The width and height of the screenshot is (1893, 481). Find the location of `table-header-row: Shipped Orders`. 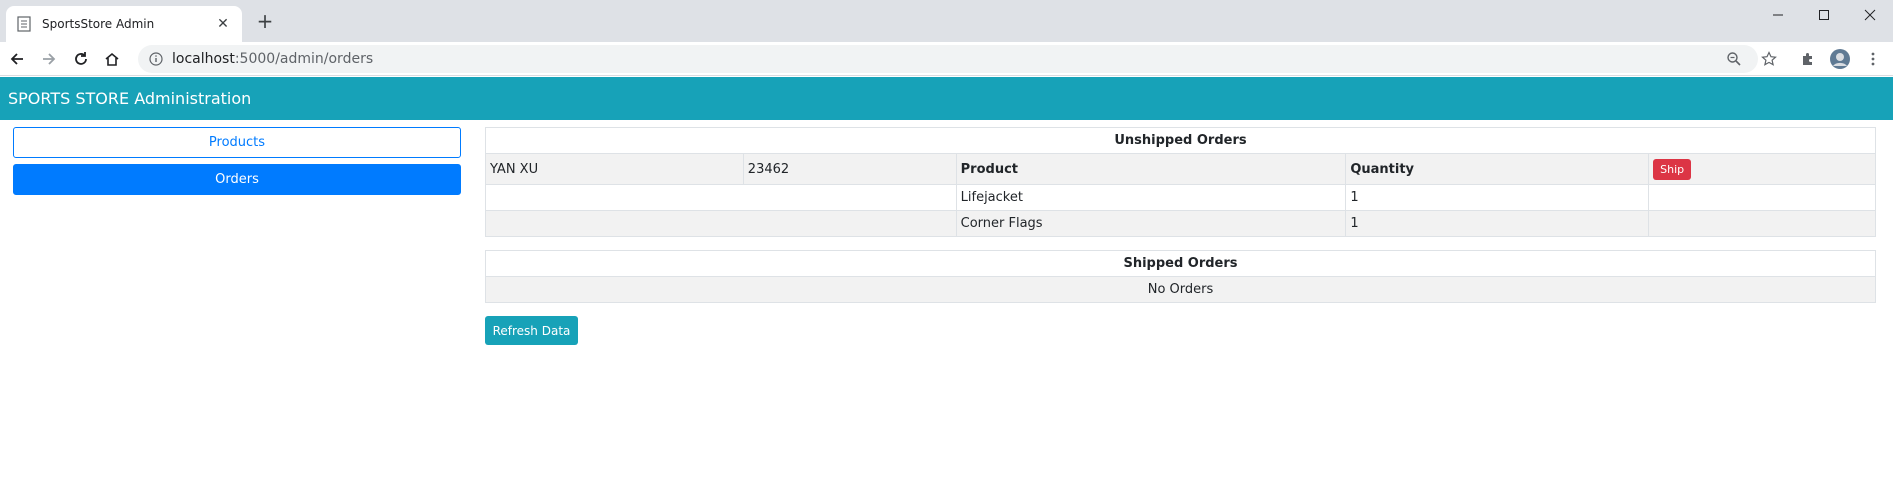

table-header-row: Shipped Orders is located at coordinates (1180, 263).